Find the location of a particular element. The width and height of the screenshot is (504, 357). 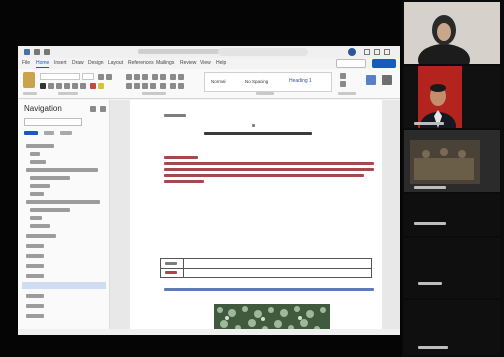

style-no-spacing: No Spacing is located at coordinates (256, 81).